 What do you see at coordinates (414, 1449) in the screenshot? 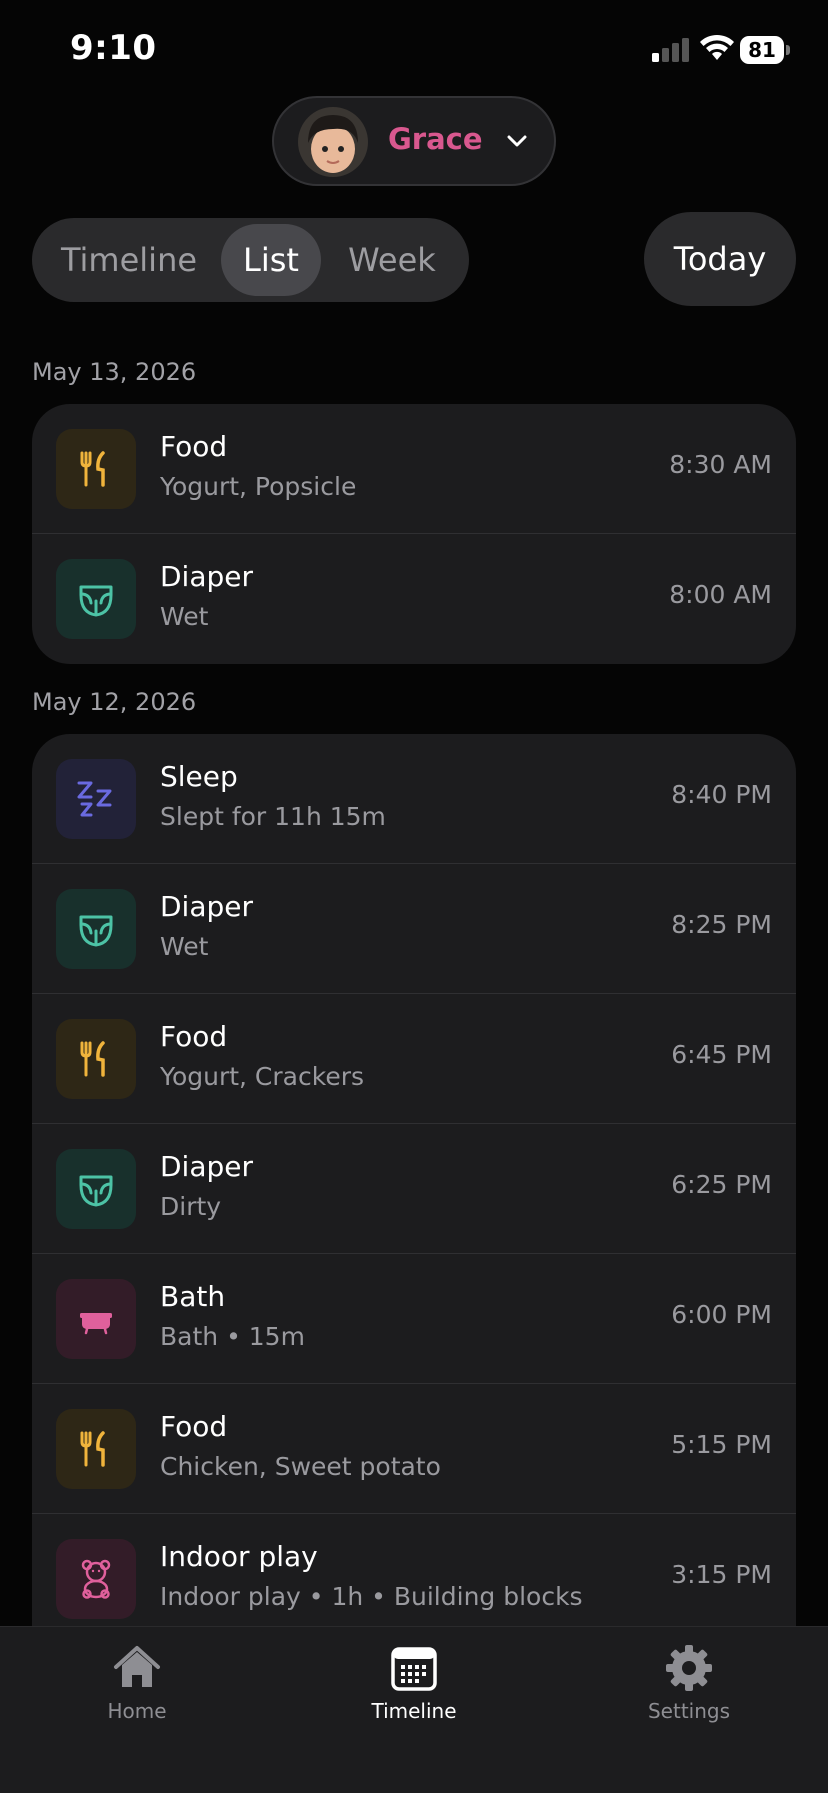
I see `list-item: Food Chicken, Sweet potato 5:15 PM` at bounding box center [414, 1449].